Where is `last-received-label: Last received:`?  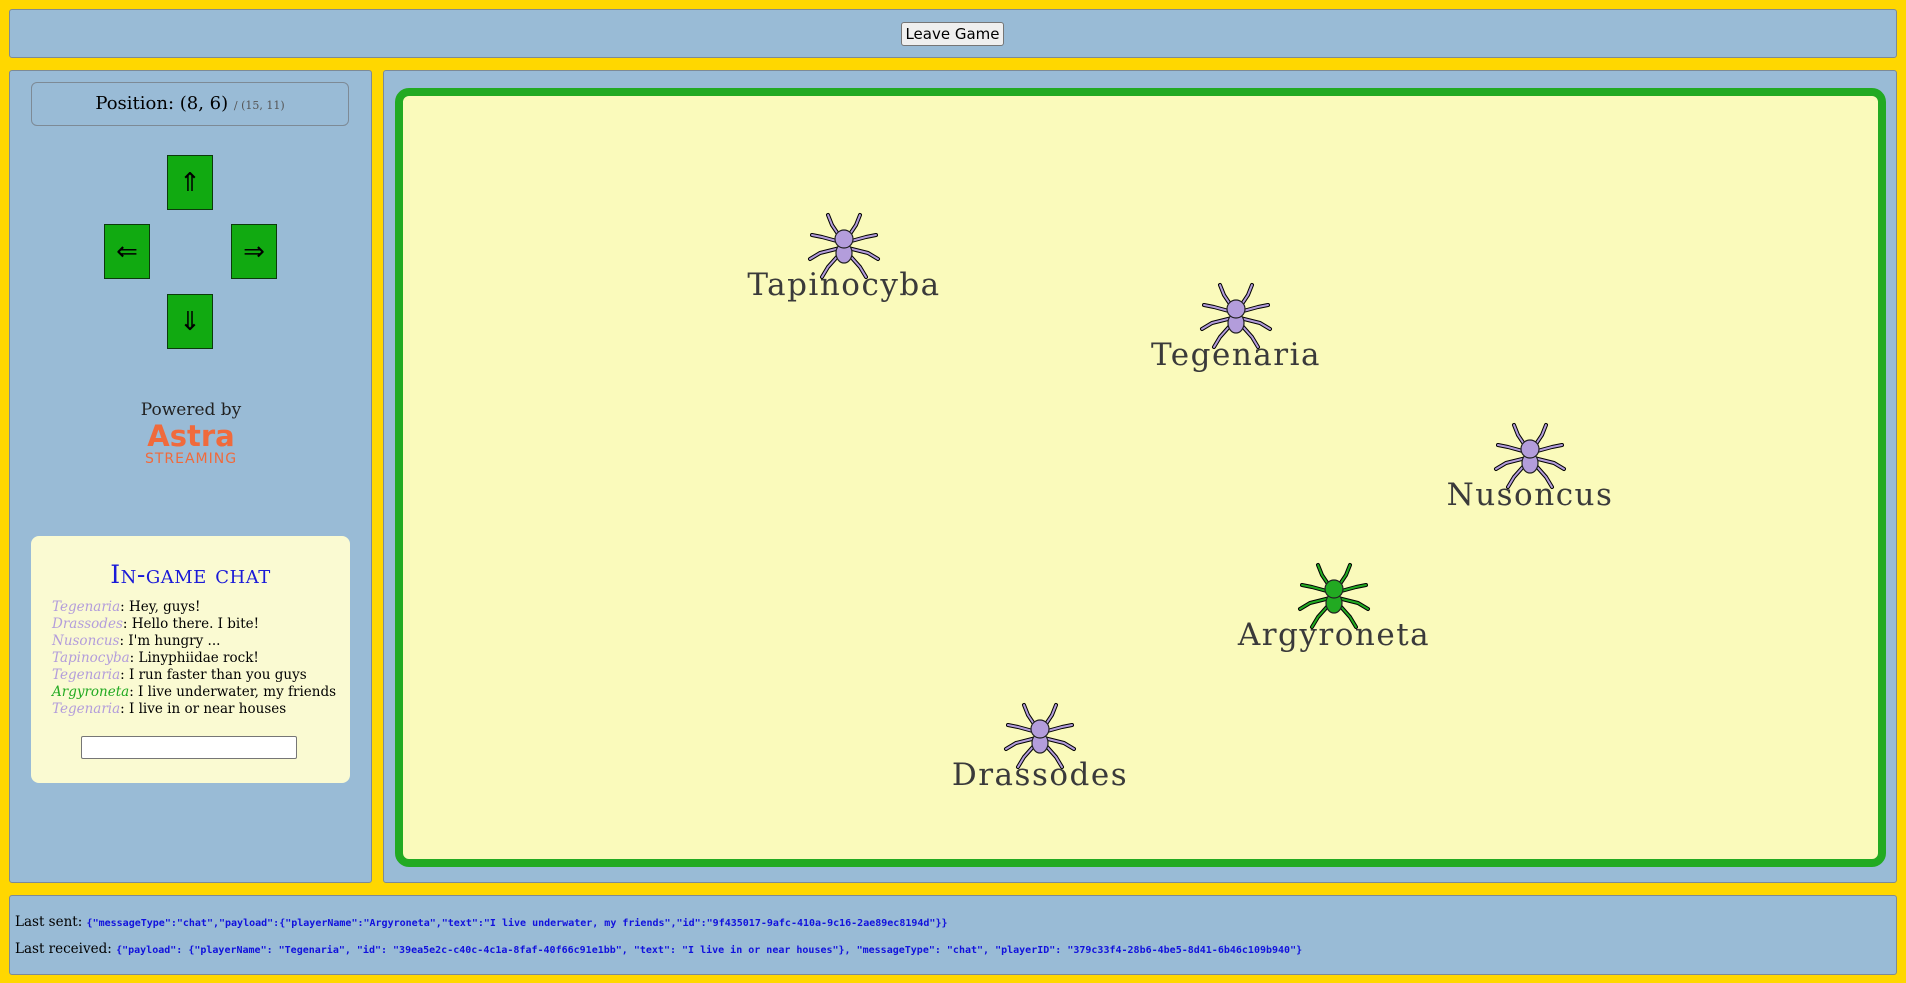
last-received-label: Last received: is located at coordinates (63, 949).